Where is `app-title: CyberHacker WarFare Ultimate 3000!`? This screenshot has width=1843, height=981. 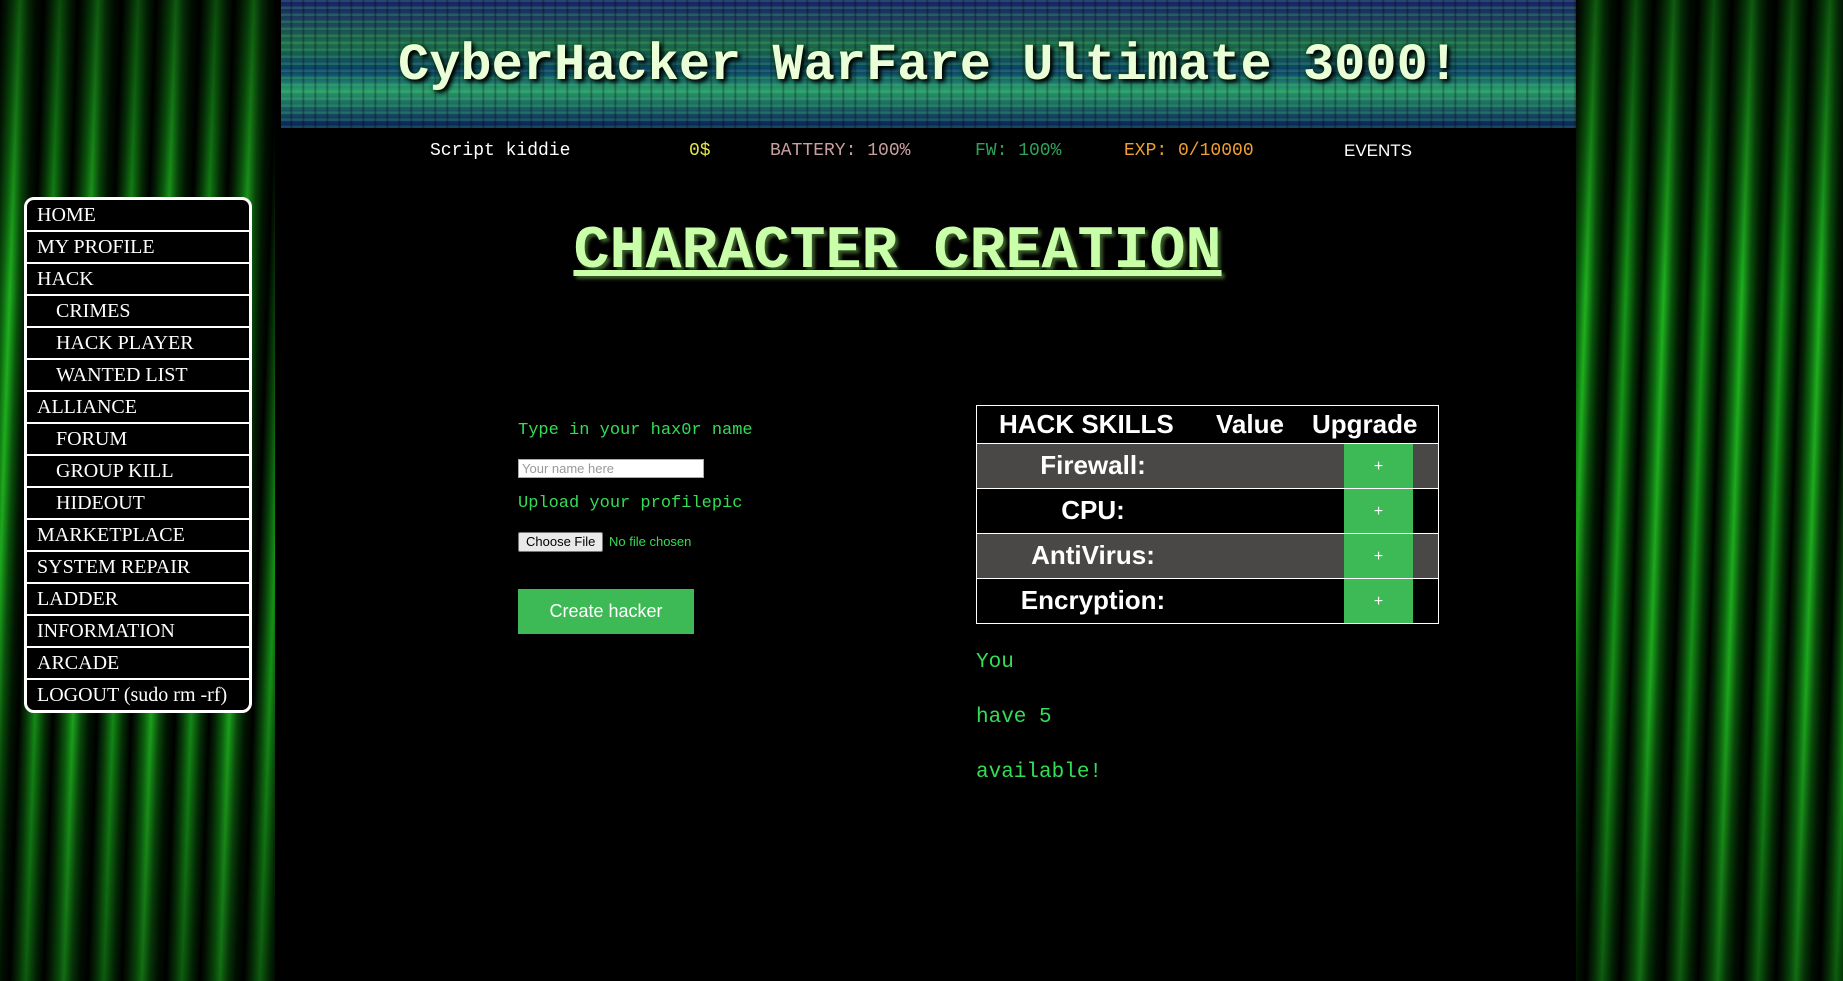
app-title: CyberHacker WarFare Ultimate 3000! is located at coordinates (928, 65).